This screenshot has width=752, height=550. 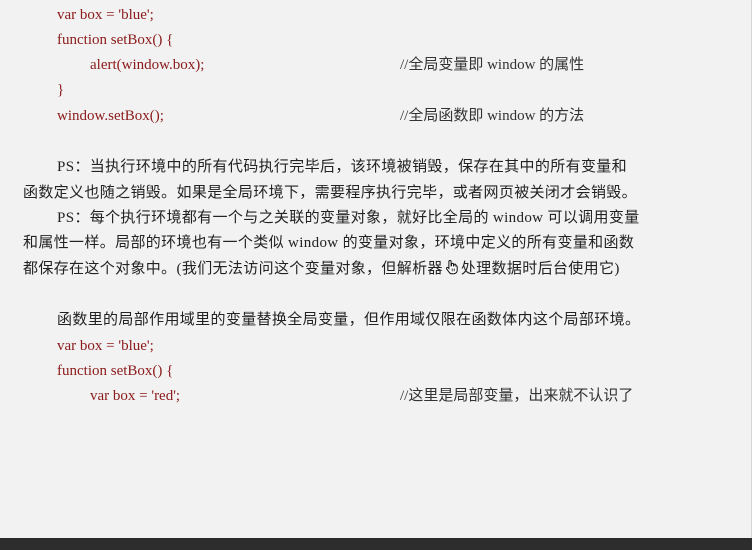 I want to click on bottom-bar, so click(x=376, y=544).